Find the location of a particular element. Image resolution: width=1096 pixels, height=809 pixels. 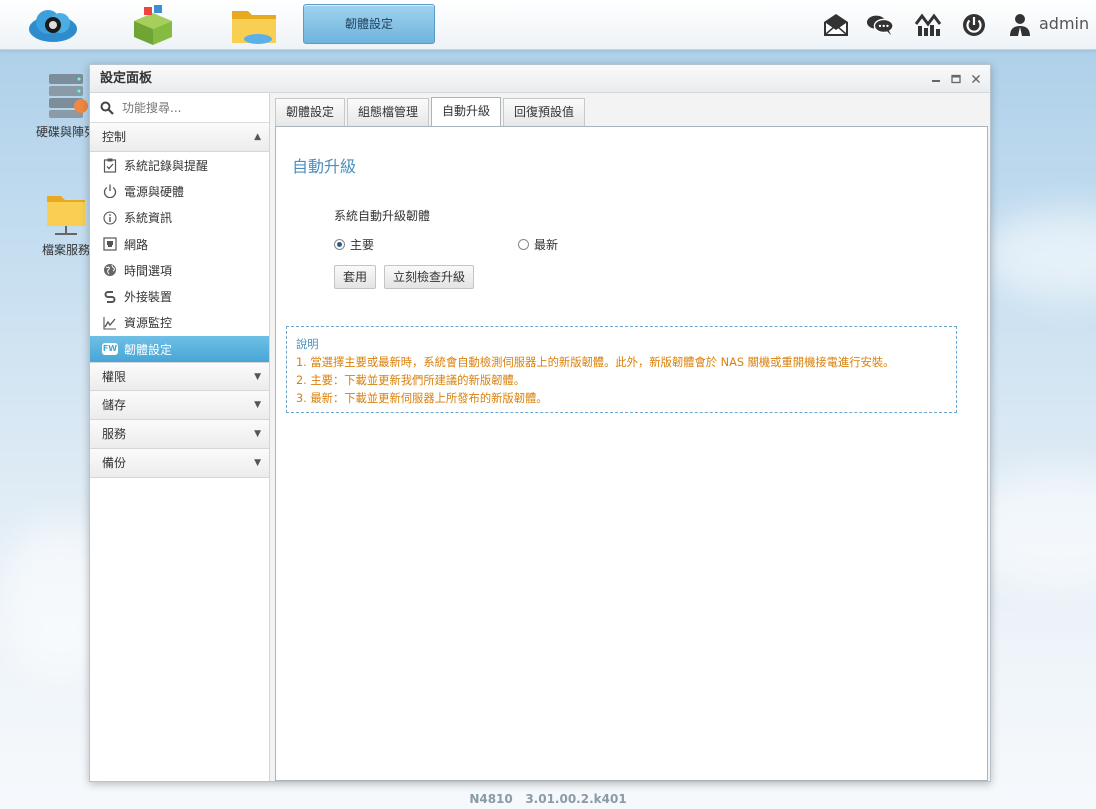

window-title: 設定面板 is located at coordinates (126, 78).